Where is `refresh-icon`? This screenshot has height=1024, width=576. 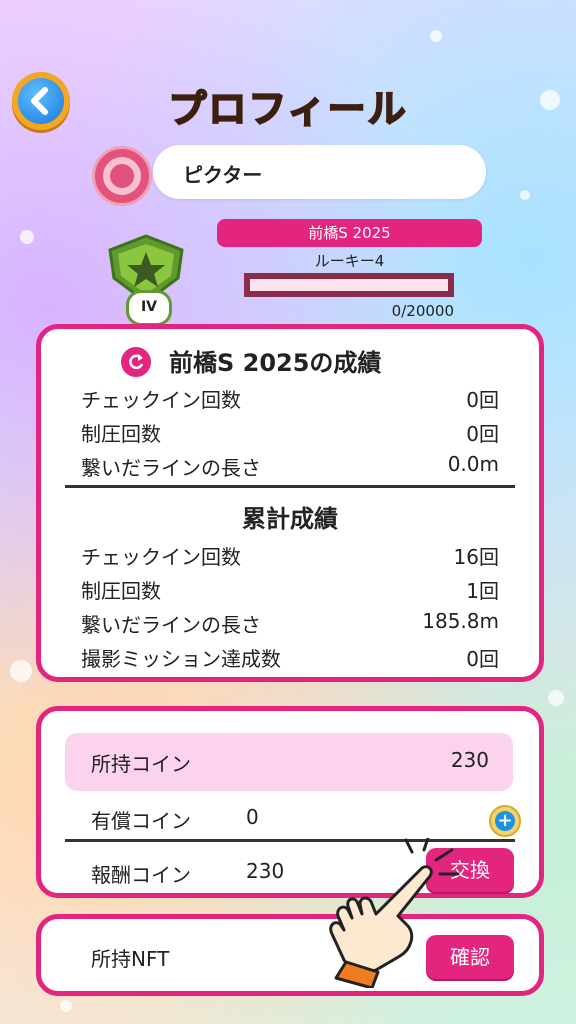 refresh-icon is located at coordinates (136, 362).